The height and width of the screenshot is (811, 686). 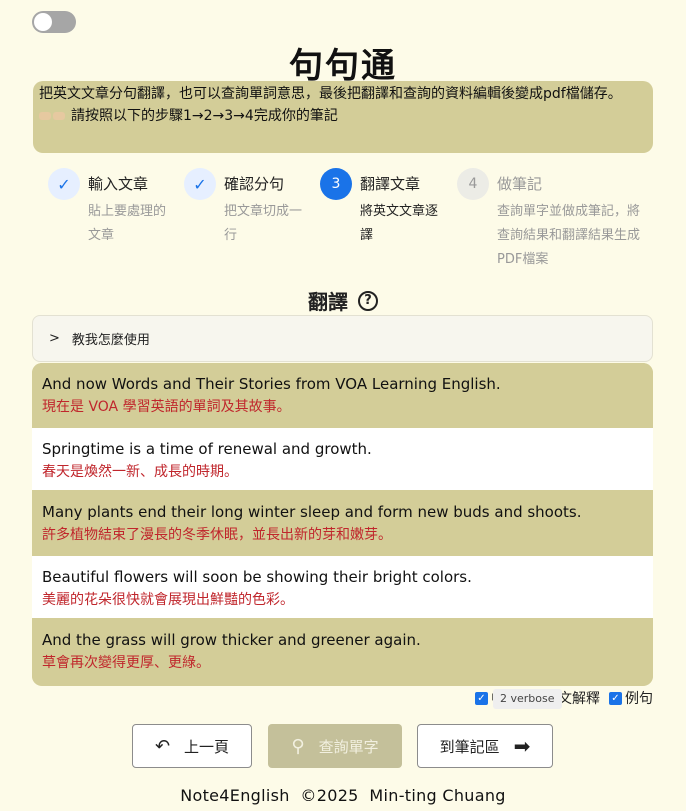 I want to click on step-desc: 把文章切成一行, so click(x=263, y=223).